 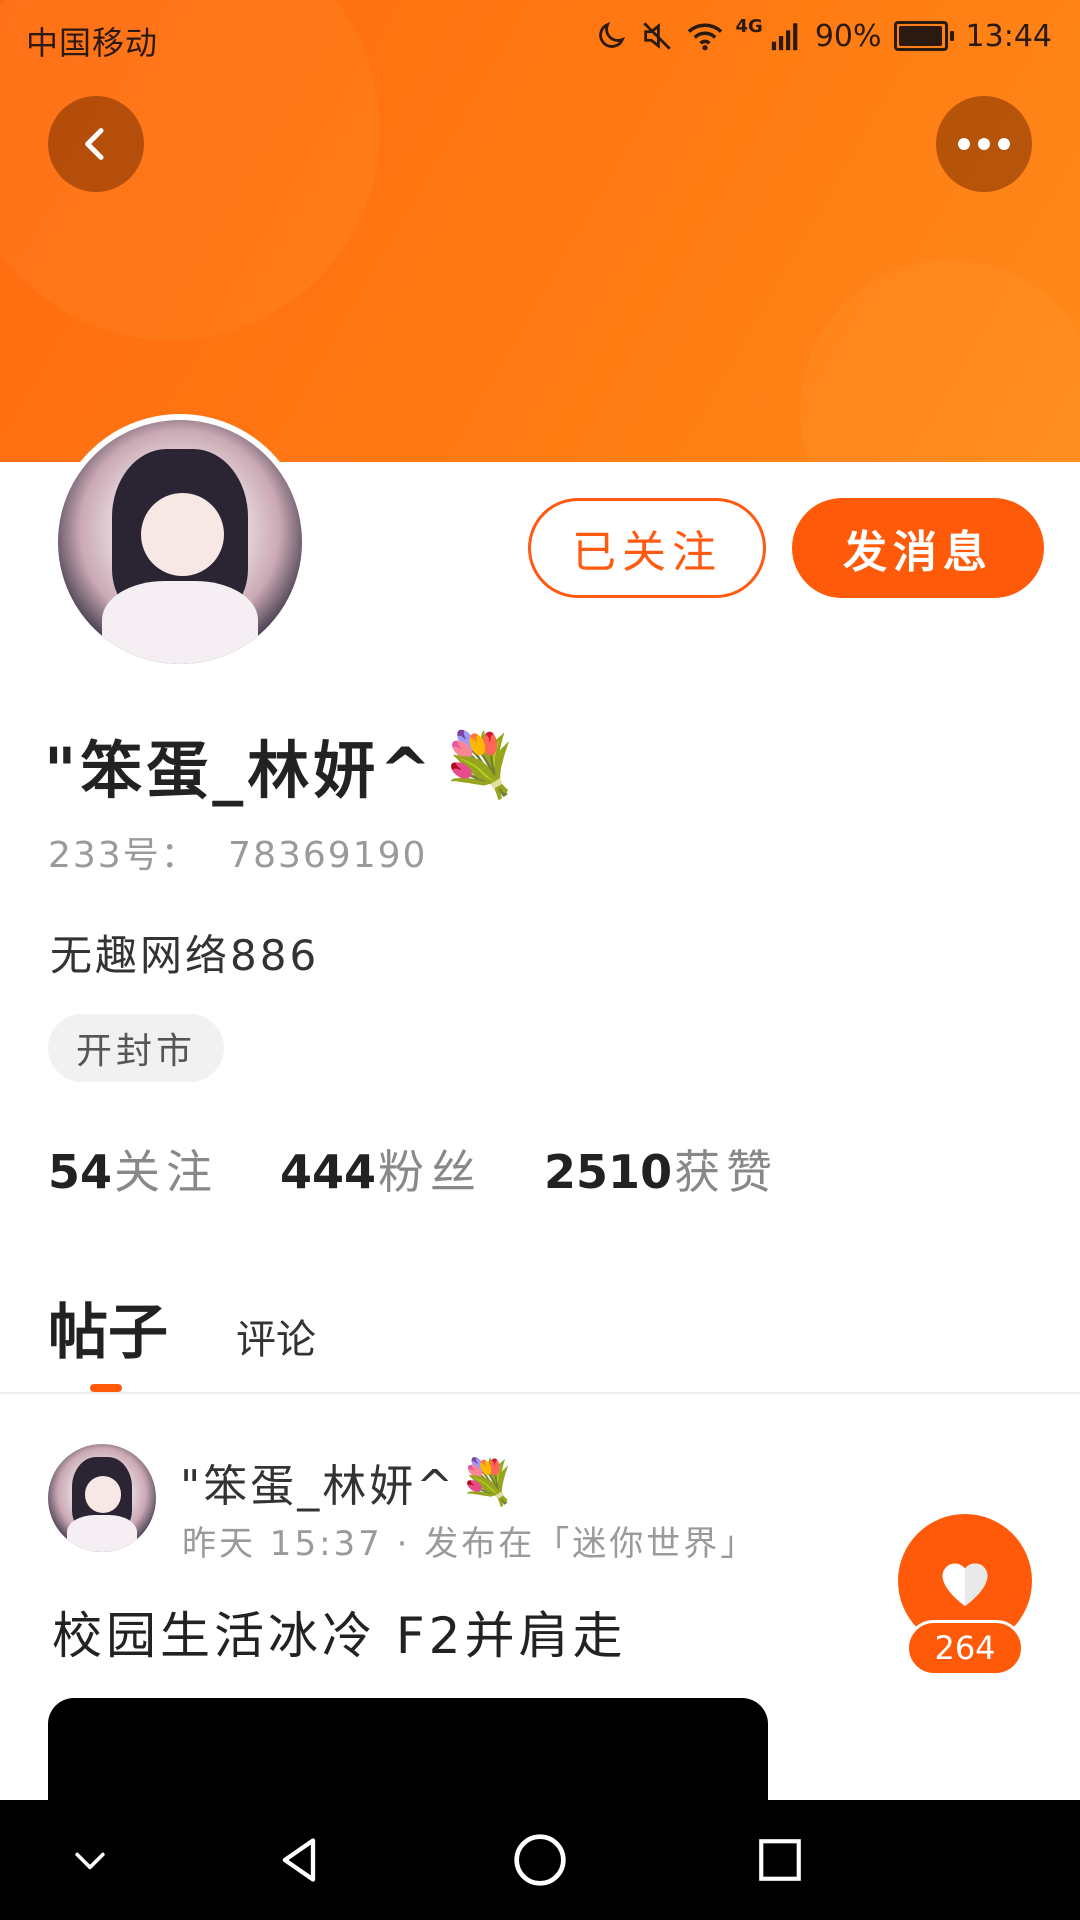 I want to click on home-icon, so click(x=540, y=1860).